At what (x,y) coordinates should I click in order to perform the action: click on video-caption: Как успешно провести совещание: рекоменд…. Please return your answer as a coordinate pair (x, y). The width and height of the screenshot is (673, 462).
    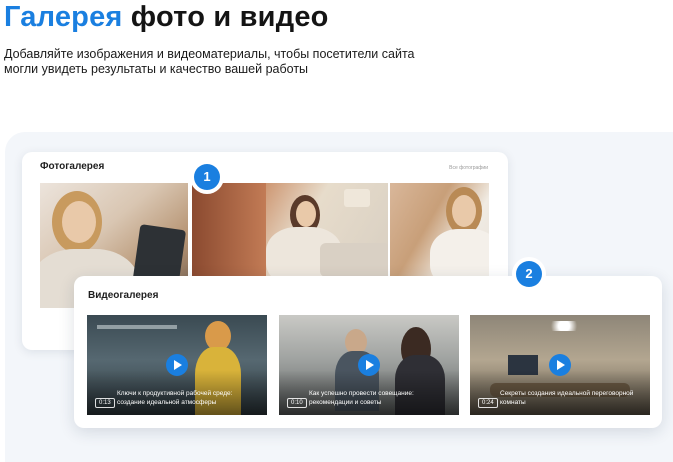
    Looking at the image, I should click on (361, 398).